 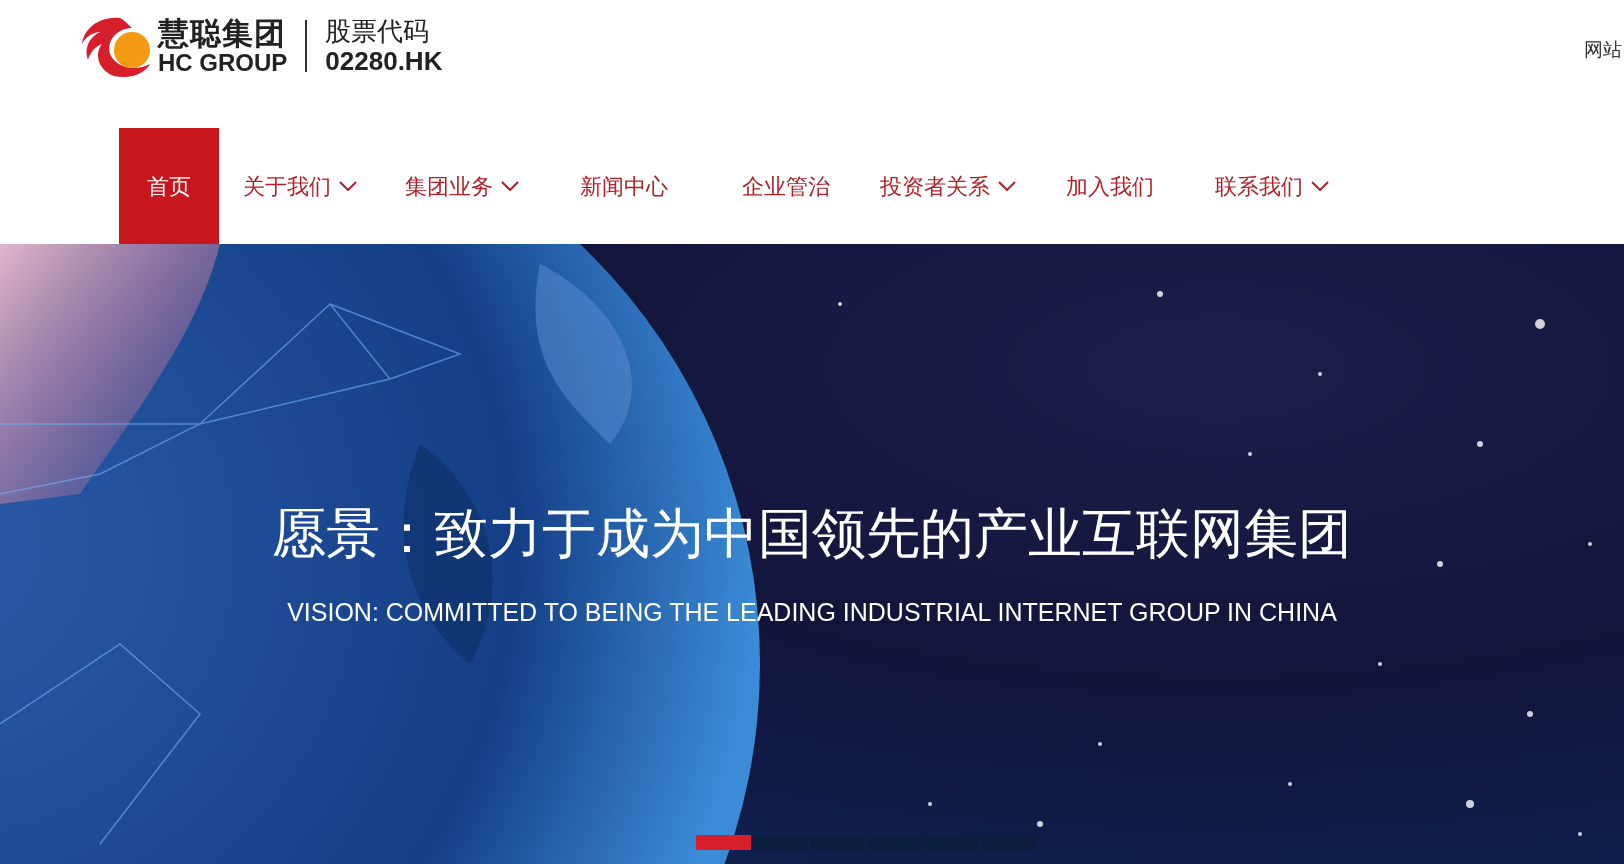 I want to click on nav-item: 联系我们, so click(x=1272, y=186).